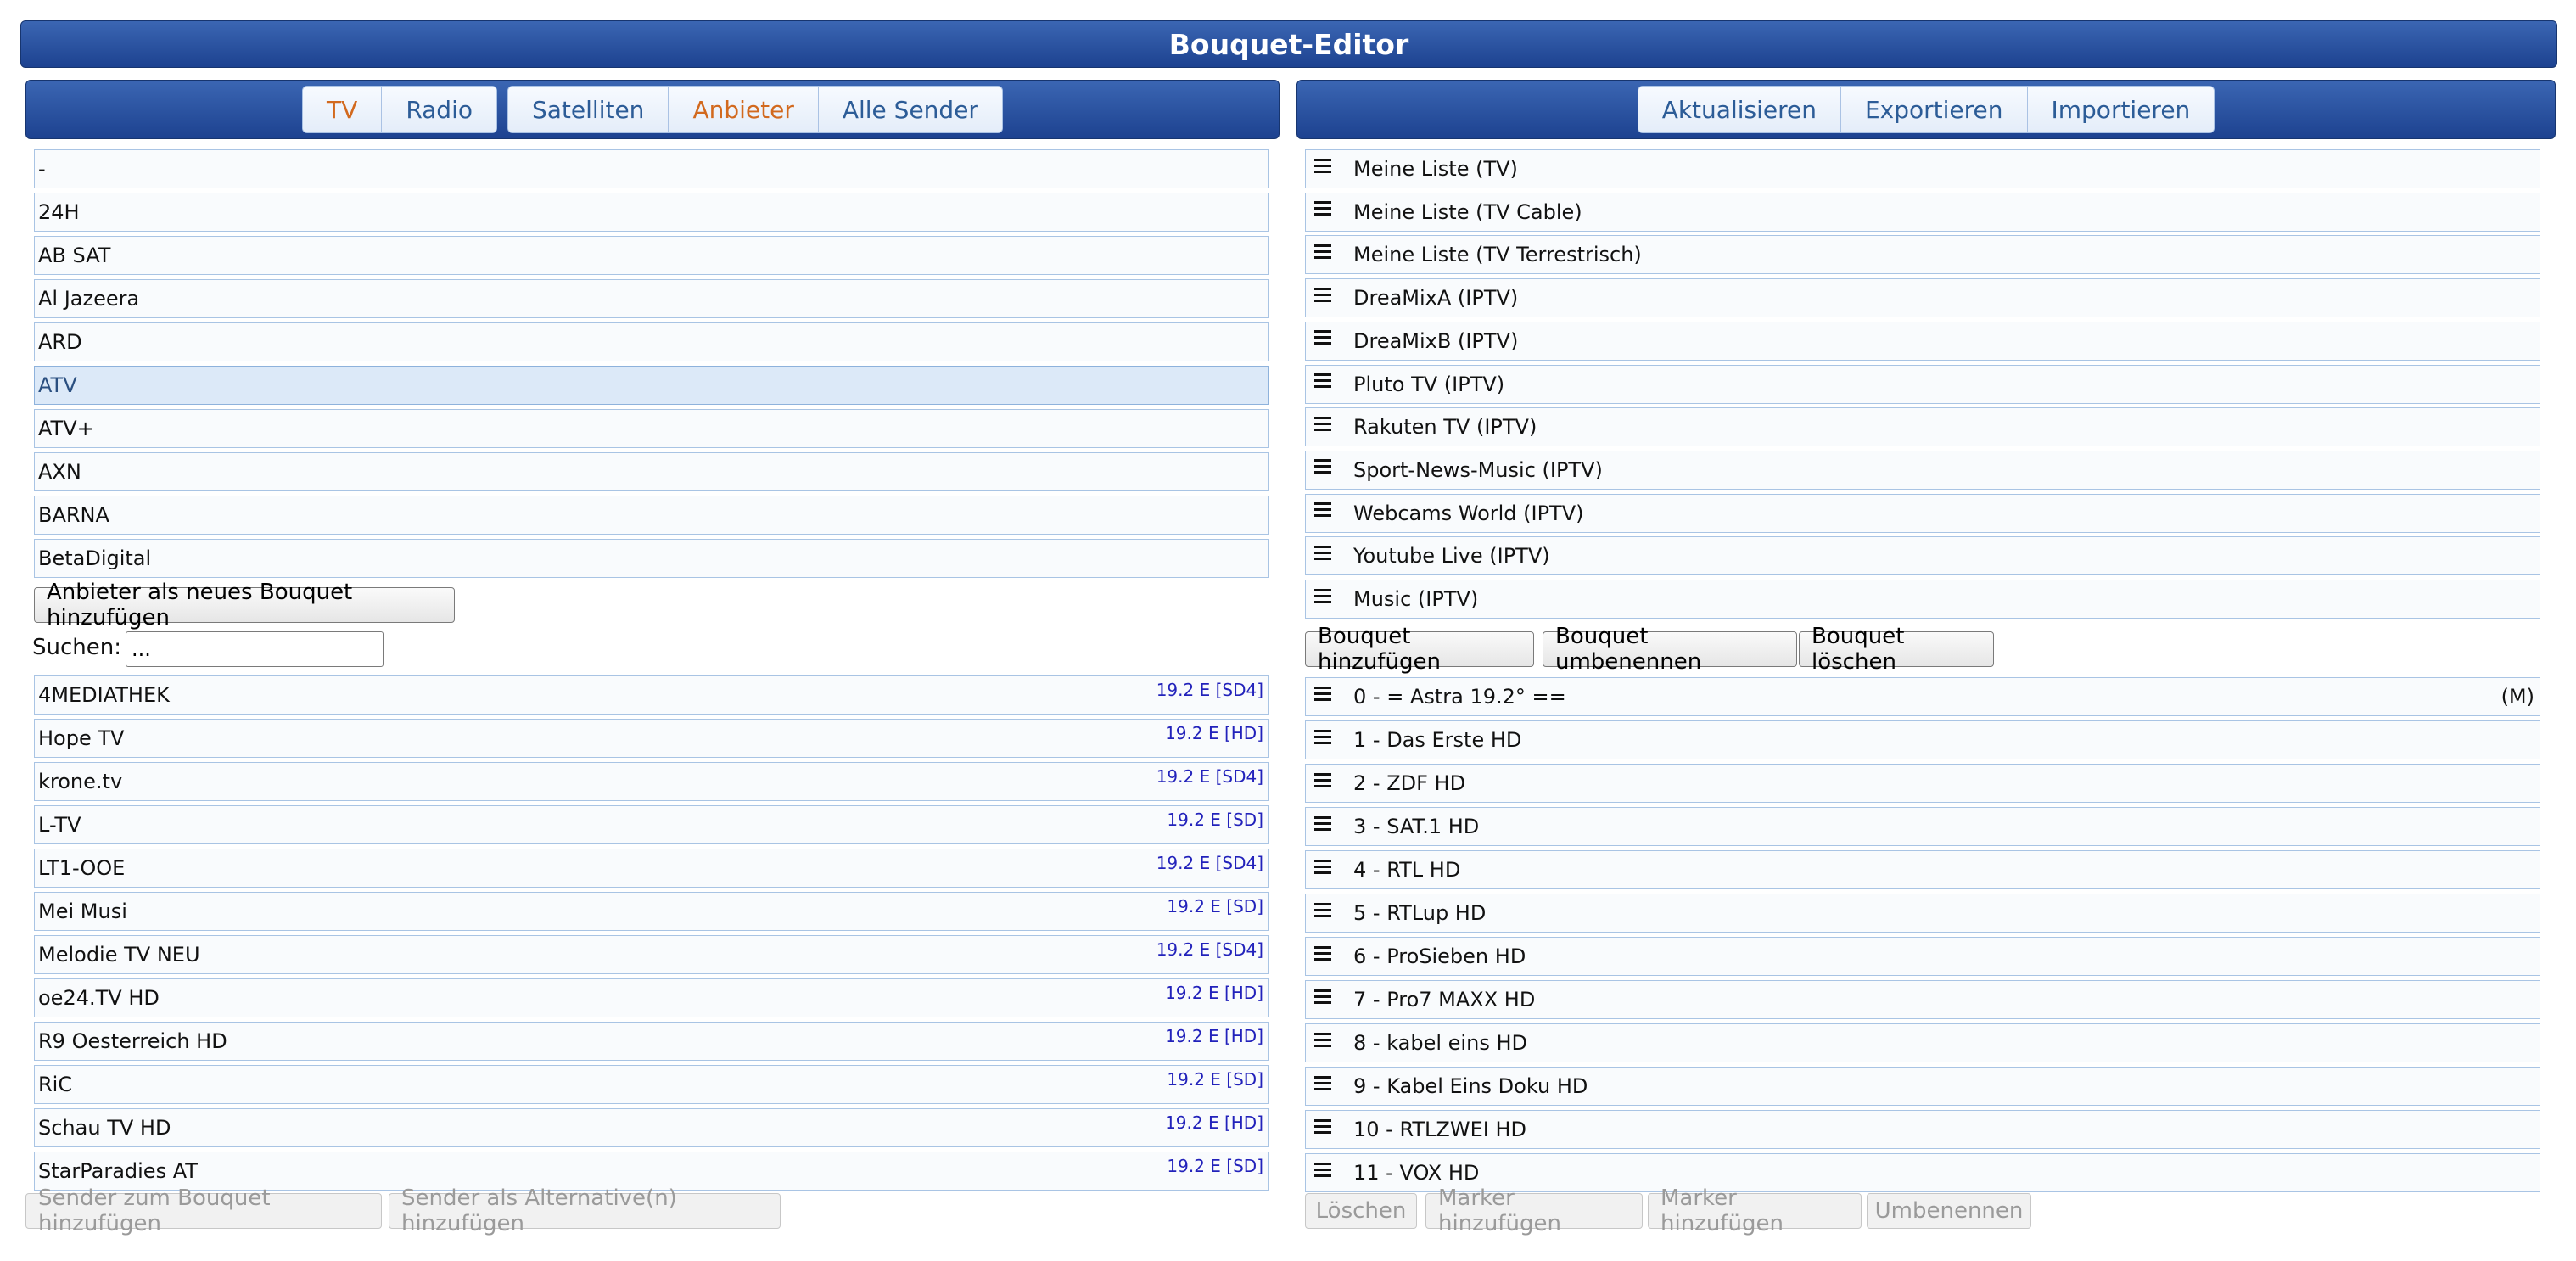 This screenshot has height=1261, width=2576. I want to click on tab-tv: TV, so click(342, 109).